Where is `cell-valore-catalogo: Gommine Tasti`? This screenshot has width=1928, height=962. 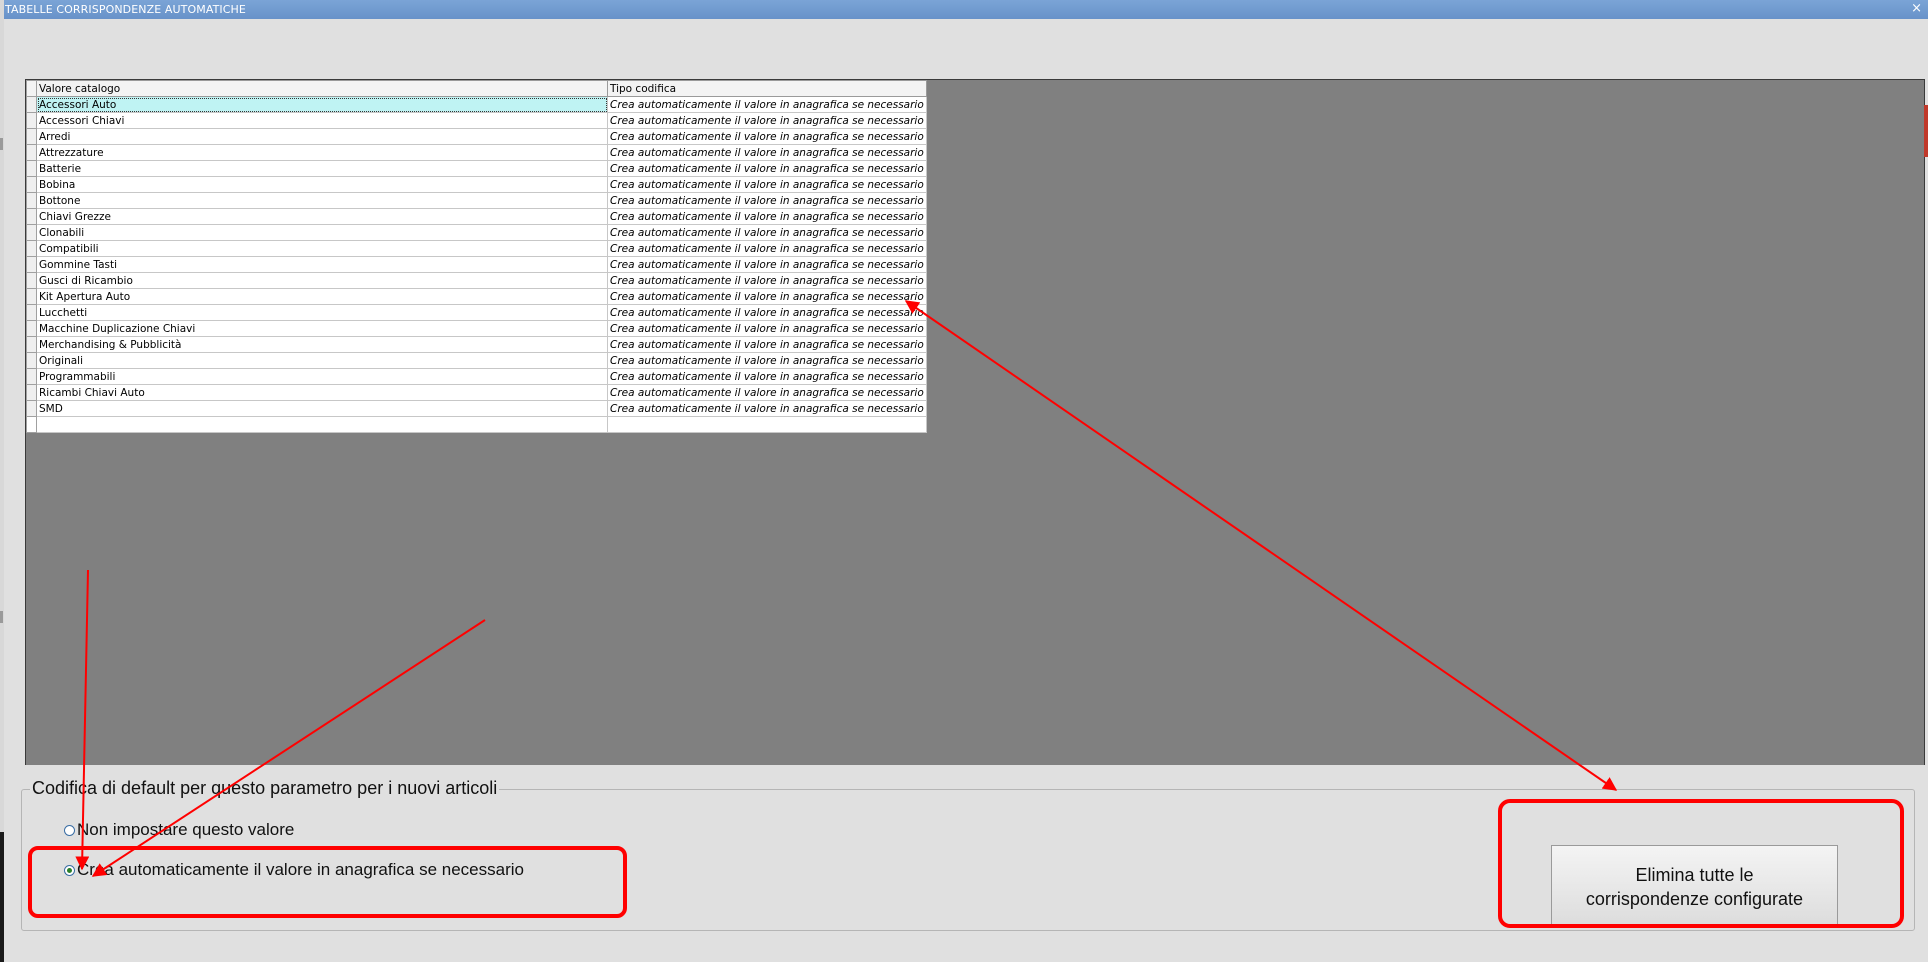
cell-valore-catalogo: Gommine Tasti is located at coordinates (322, 264).